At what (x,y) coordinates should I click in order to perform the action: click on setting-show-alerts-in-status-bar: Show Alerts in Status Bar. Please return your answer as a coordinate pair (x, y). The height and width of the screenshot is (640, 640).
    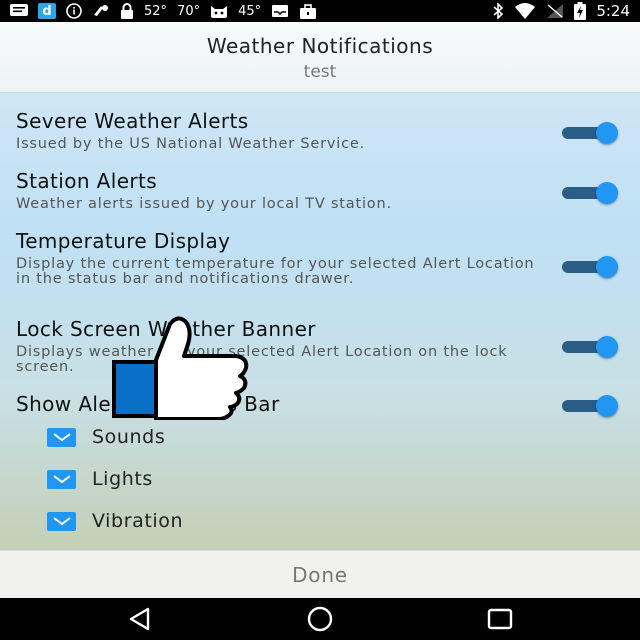
    Looking at the image, I should click on (316, 404).